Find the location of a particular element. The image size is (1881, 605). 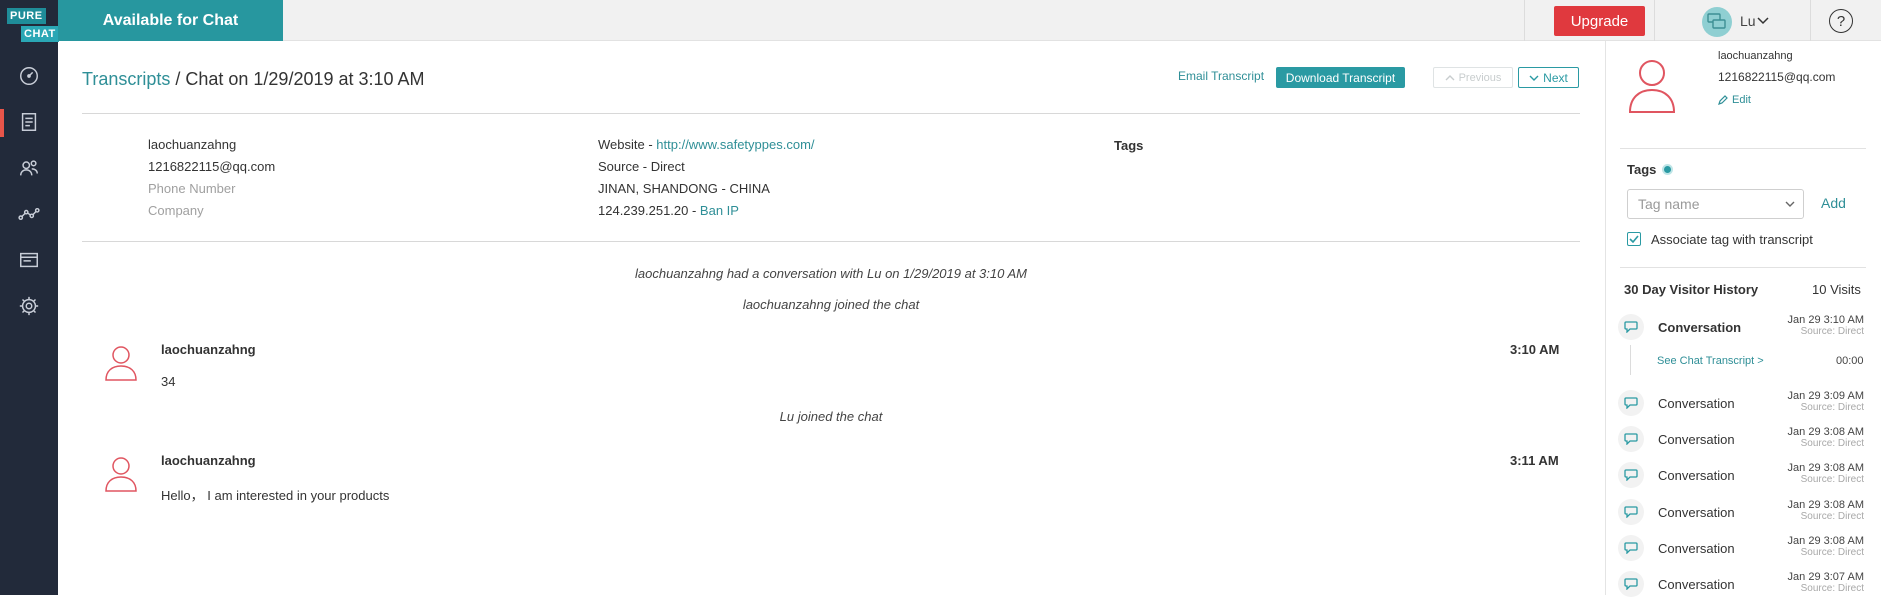

top-bar: Available for Chat Upgrade Lu ? is located at coordinates (969, 20).